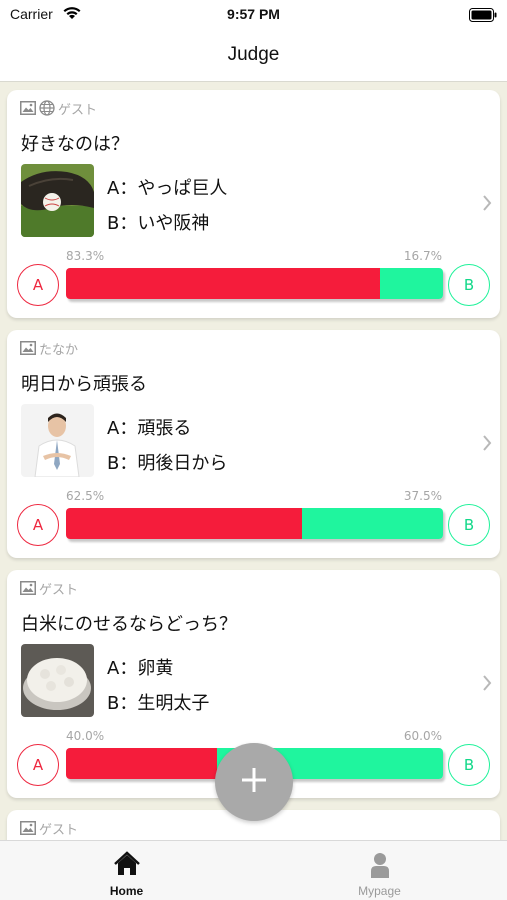  I want to click on page-title: Judge, so click(253, 54).